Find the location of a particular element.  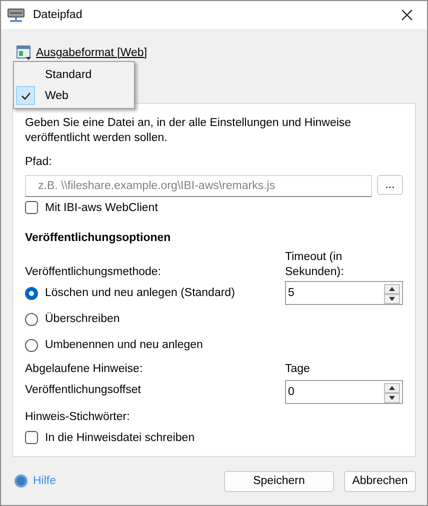

window-title: Dateipfad is located at coordinates (58, 15).